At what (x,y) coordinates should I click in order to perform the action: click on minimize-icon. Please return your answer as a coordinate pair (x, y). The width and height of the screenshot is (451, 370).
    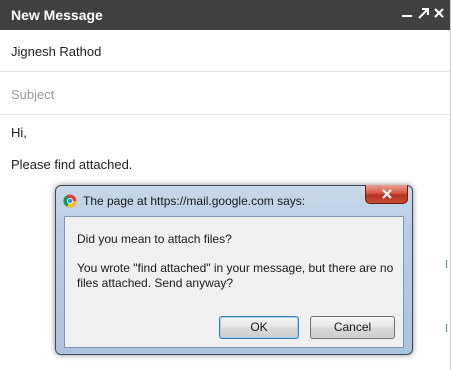
    Looking at the image, I should click on (407, 13).